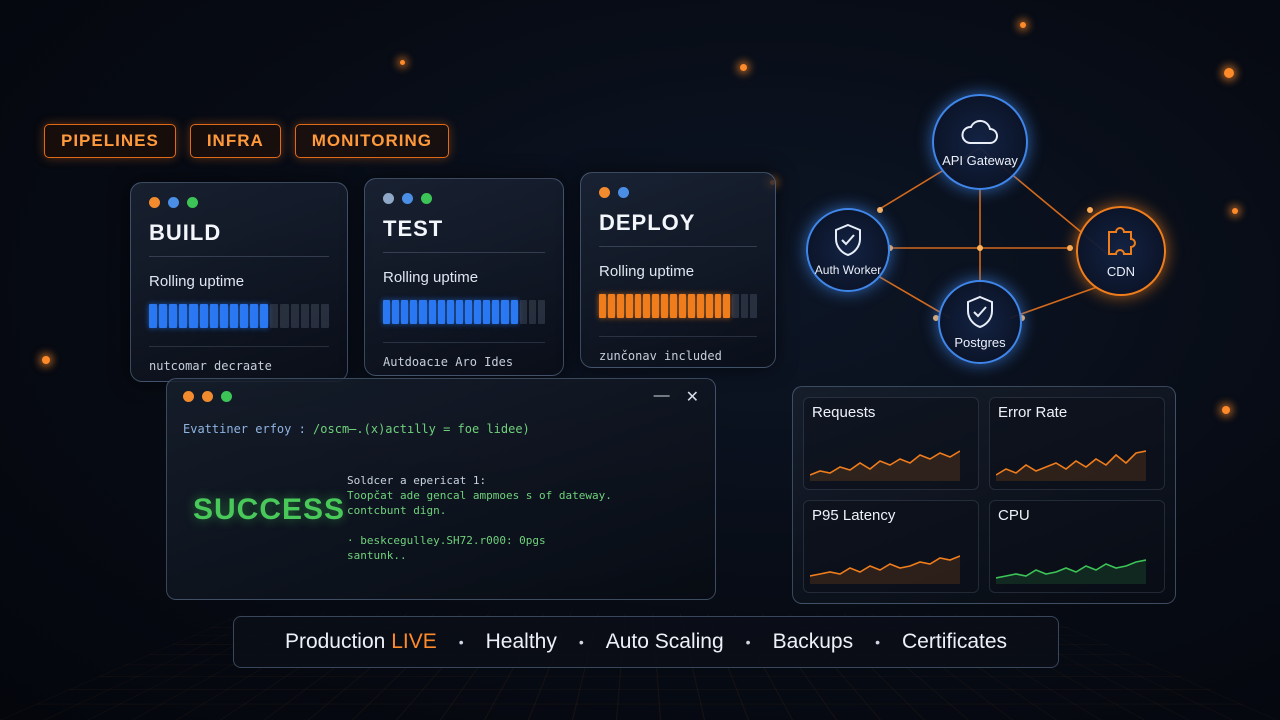 Image resolution: width=1280 pixels, height=720 pixels. I want to click on shield-check-icon, so click(980, 311).